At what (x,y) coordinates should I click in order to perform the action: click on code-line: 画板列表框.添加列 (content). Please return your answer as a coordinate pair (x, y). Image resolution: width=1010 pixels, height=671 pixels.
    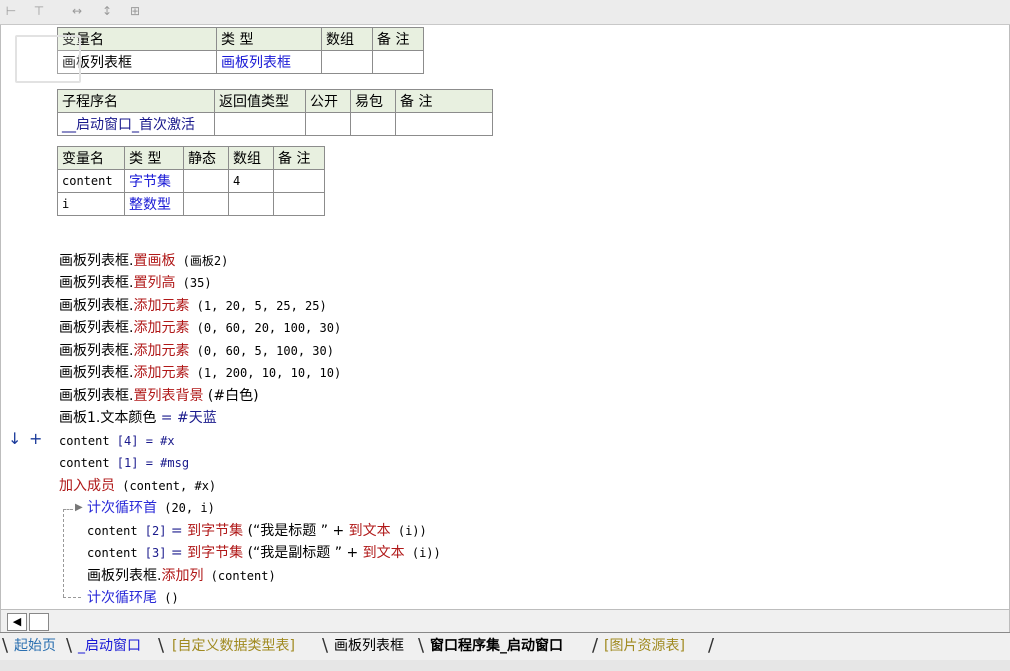
    Looking at the image, I should click on (181, 576).